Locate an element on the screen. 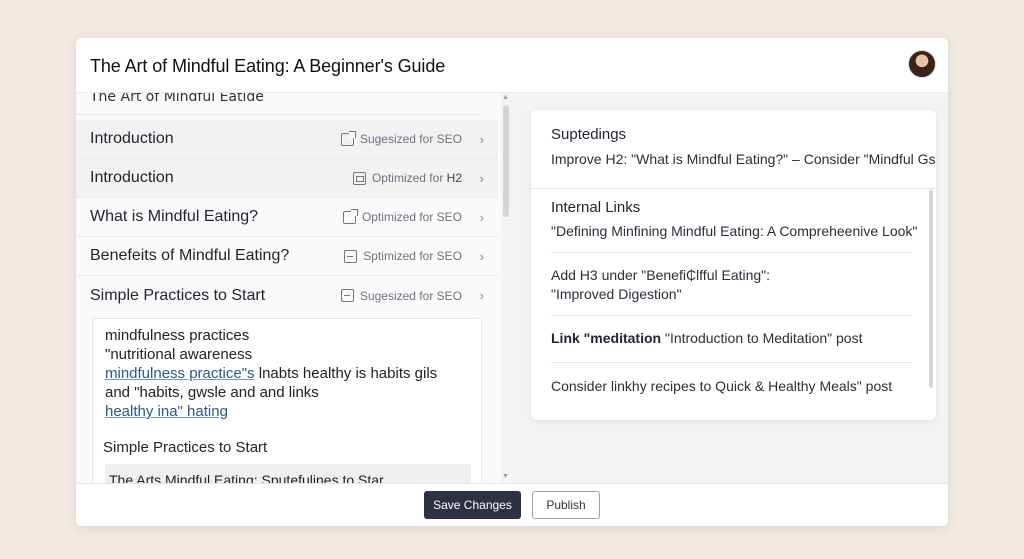 The image size is (1024, 559). editor-line: and "habits, gwsle and and links is located at coordinates (212, 392).